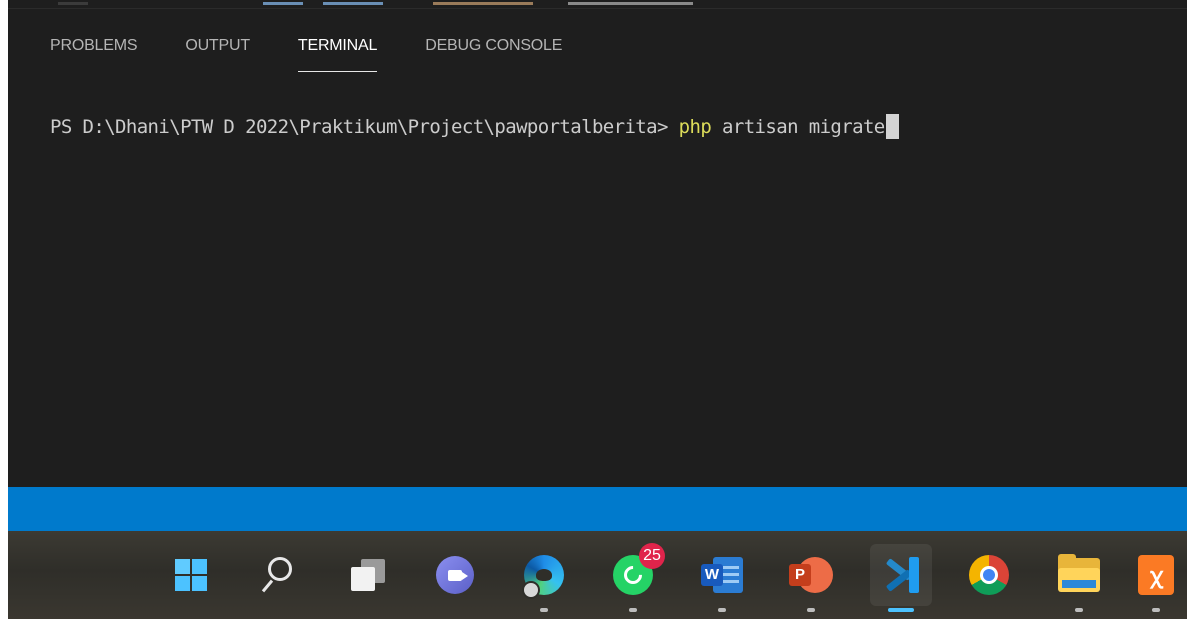 This screenshot has height=619, width=1187. I want to click on windows-start-icon, so click(191, 575).